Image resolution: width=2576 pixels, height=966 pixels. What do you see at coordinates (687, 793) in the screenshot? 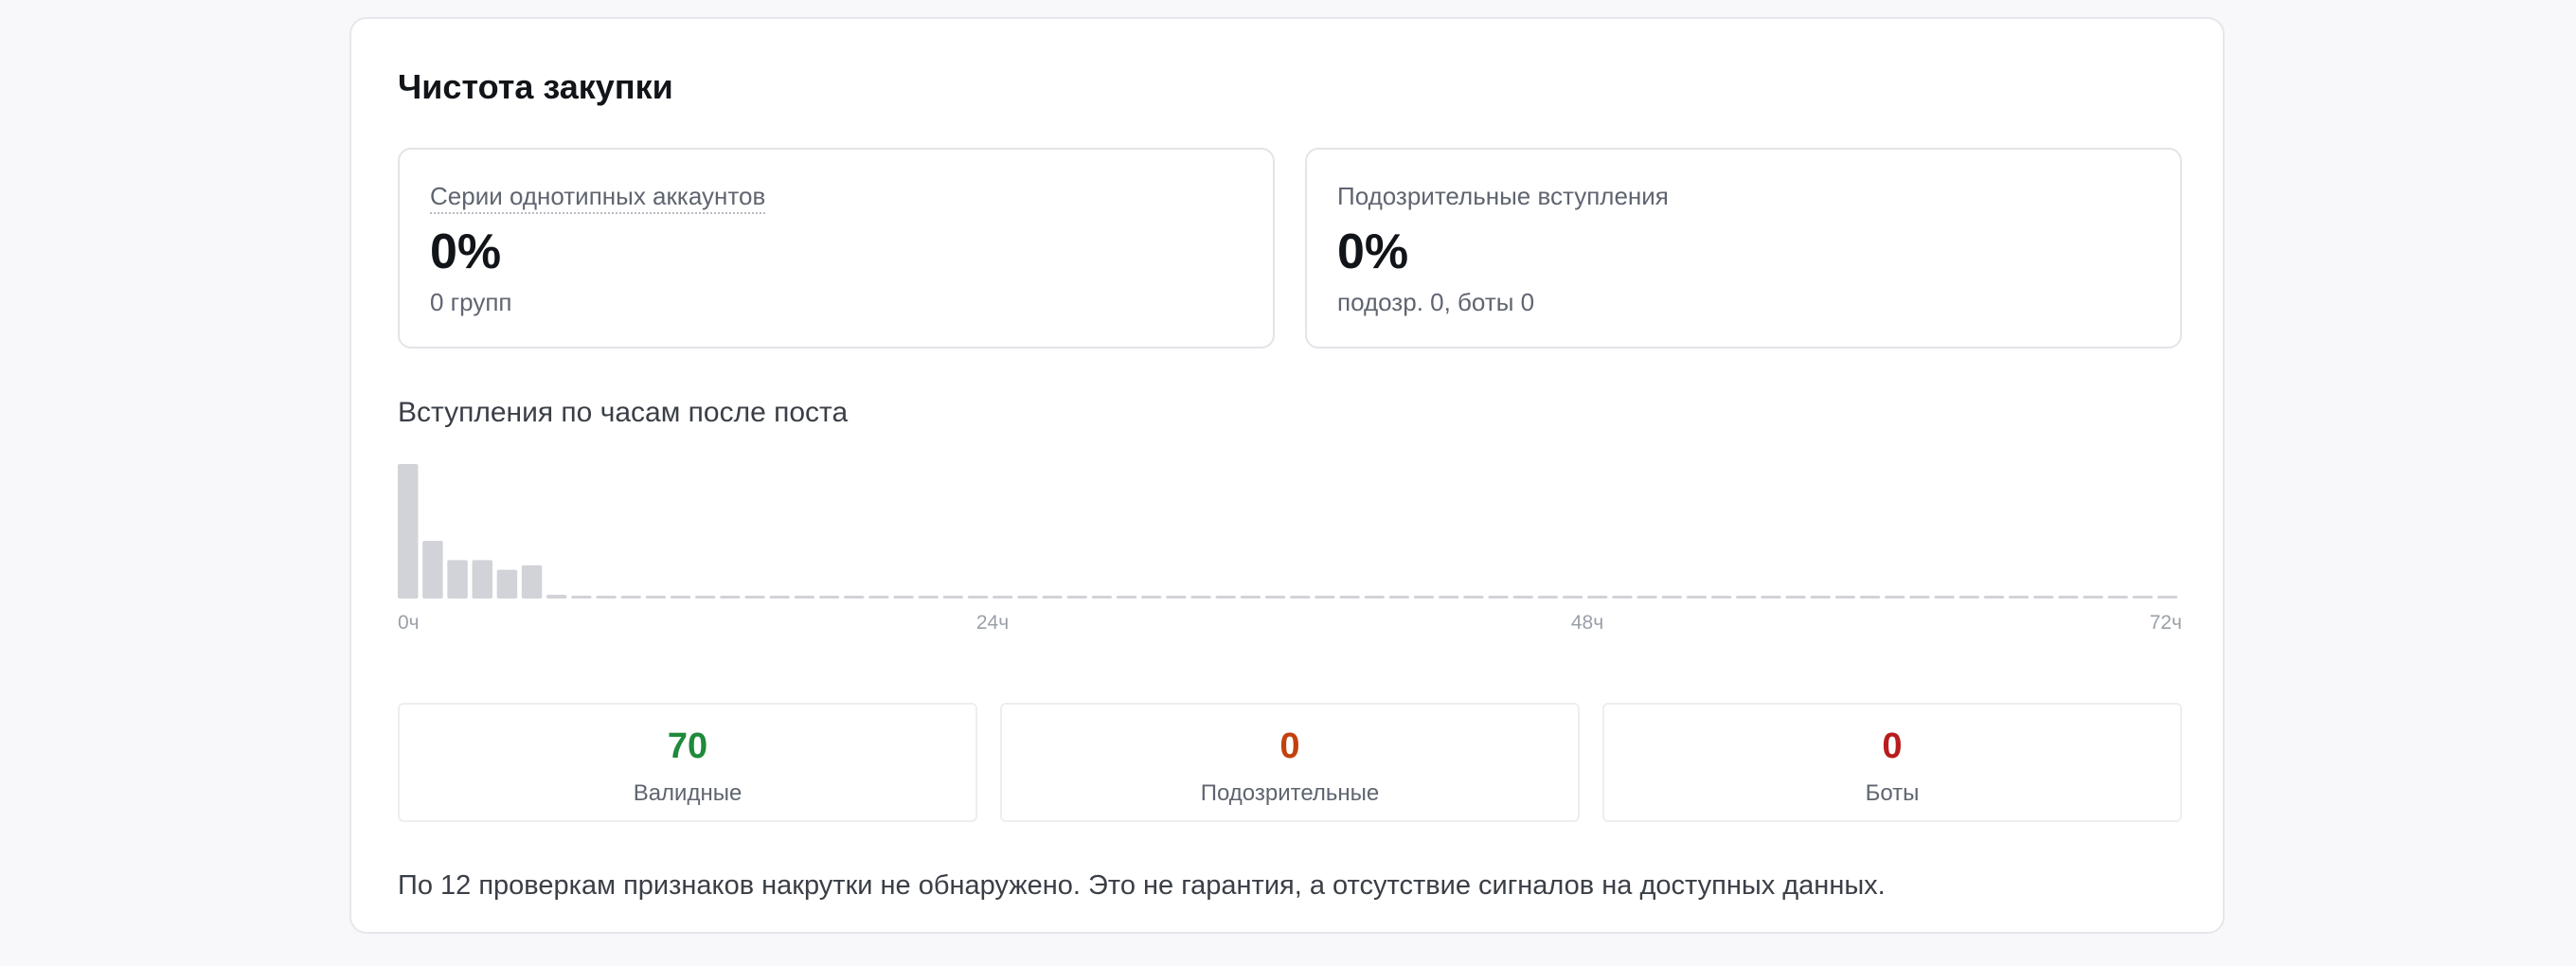
I see `stat-valid-label: Валидные` at bounding box center [687, 793].